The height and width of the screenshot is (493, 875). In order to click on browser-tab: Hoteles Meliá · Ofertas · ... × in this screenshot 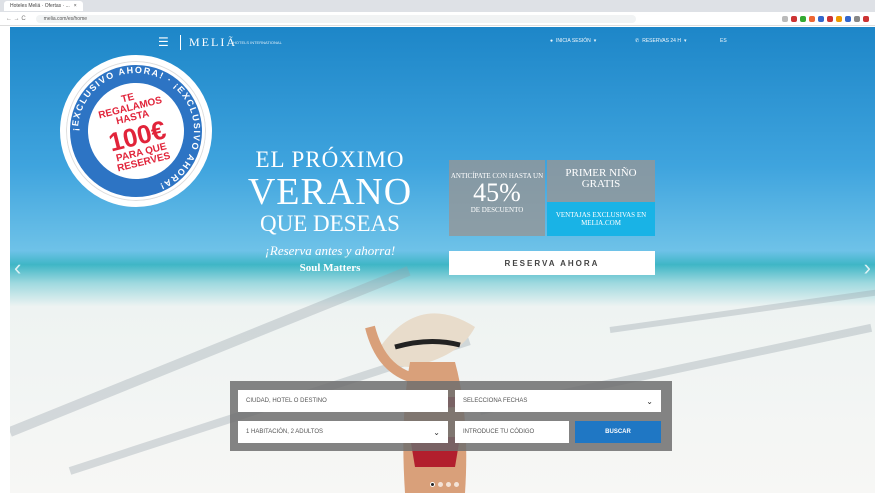, I will do `click(43, 6)`.